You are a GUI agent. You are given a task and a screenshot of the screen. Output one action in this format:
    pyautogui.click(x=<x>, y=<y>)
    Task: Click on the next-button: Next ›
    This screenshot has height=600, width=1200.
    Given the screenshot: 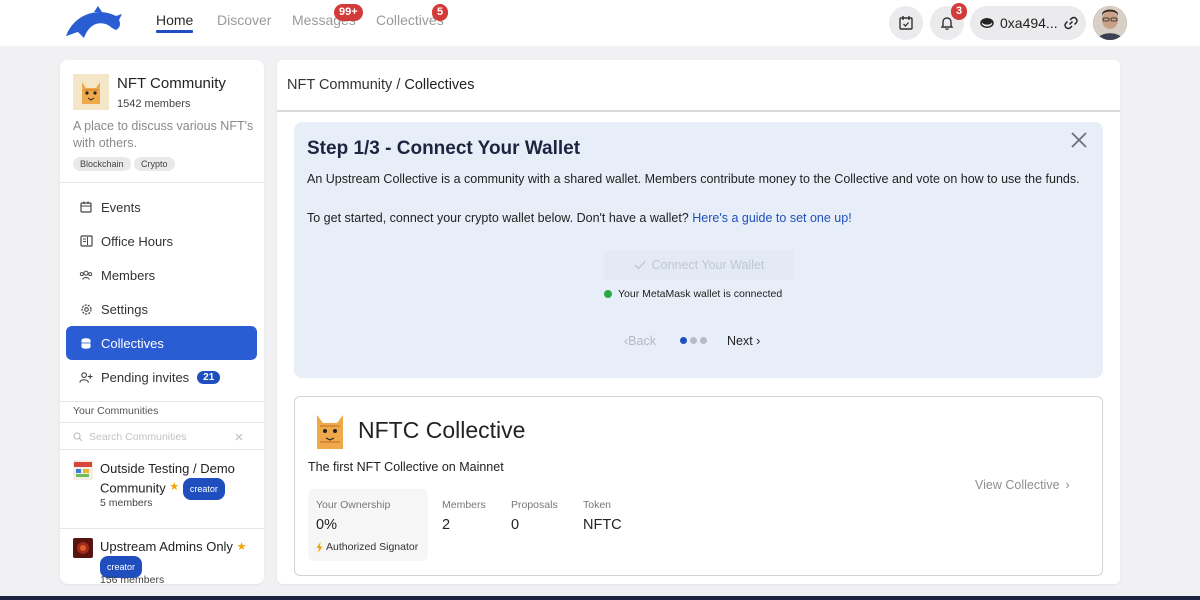 What is the action you would take?
    pyautogui.click(x=743, y=341)
    